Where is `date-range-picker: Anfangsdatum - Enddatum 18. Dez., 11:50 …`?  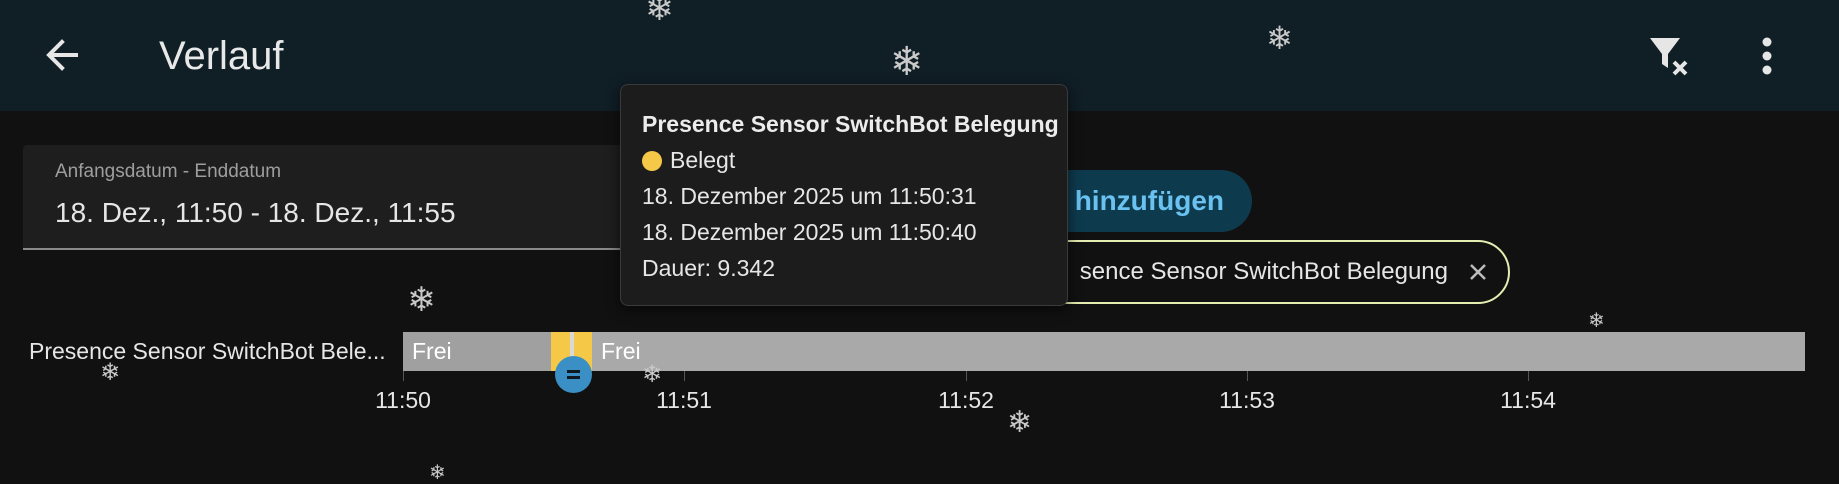
date-range-picker: Anfangsdatum - Enddatum 18. Dez., 11:50 … is located at coordinates (323, 197).